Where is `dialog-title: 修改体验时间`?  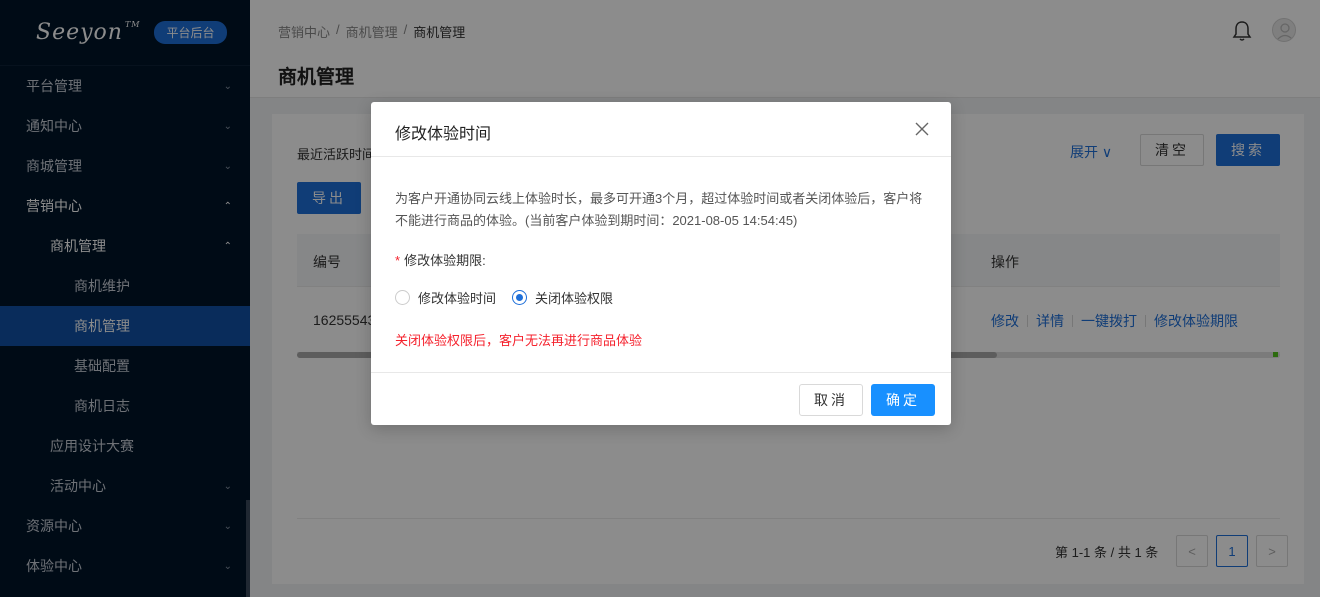 dialog-title: 修改体验时间 is located at coordinates (443, 134).